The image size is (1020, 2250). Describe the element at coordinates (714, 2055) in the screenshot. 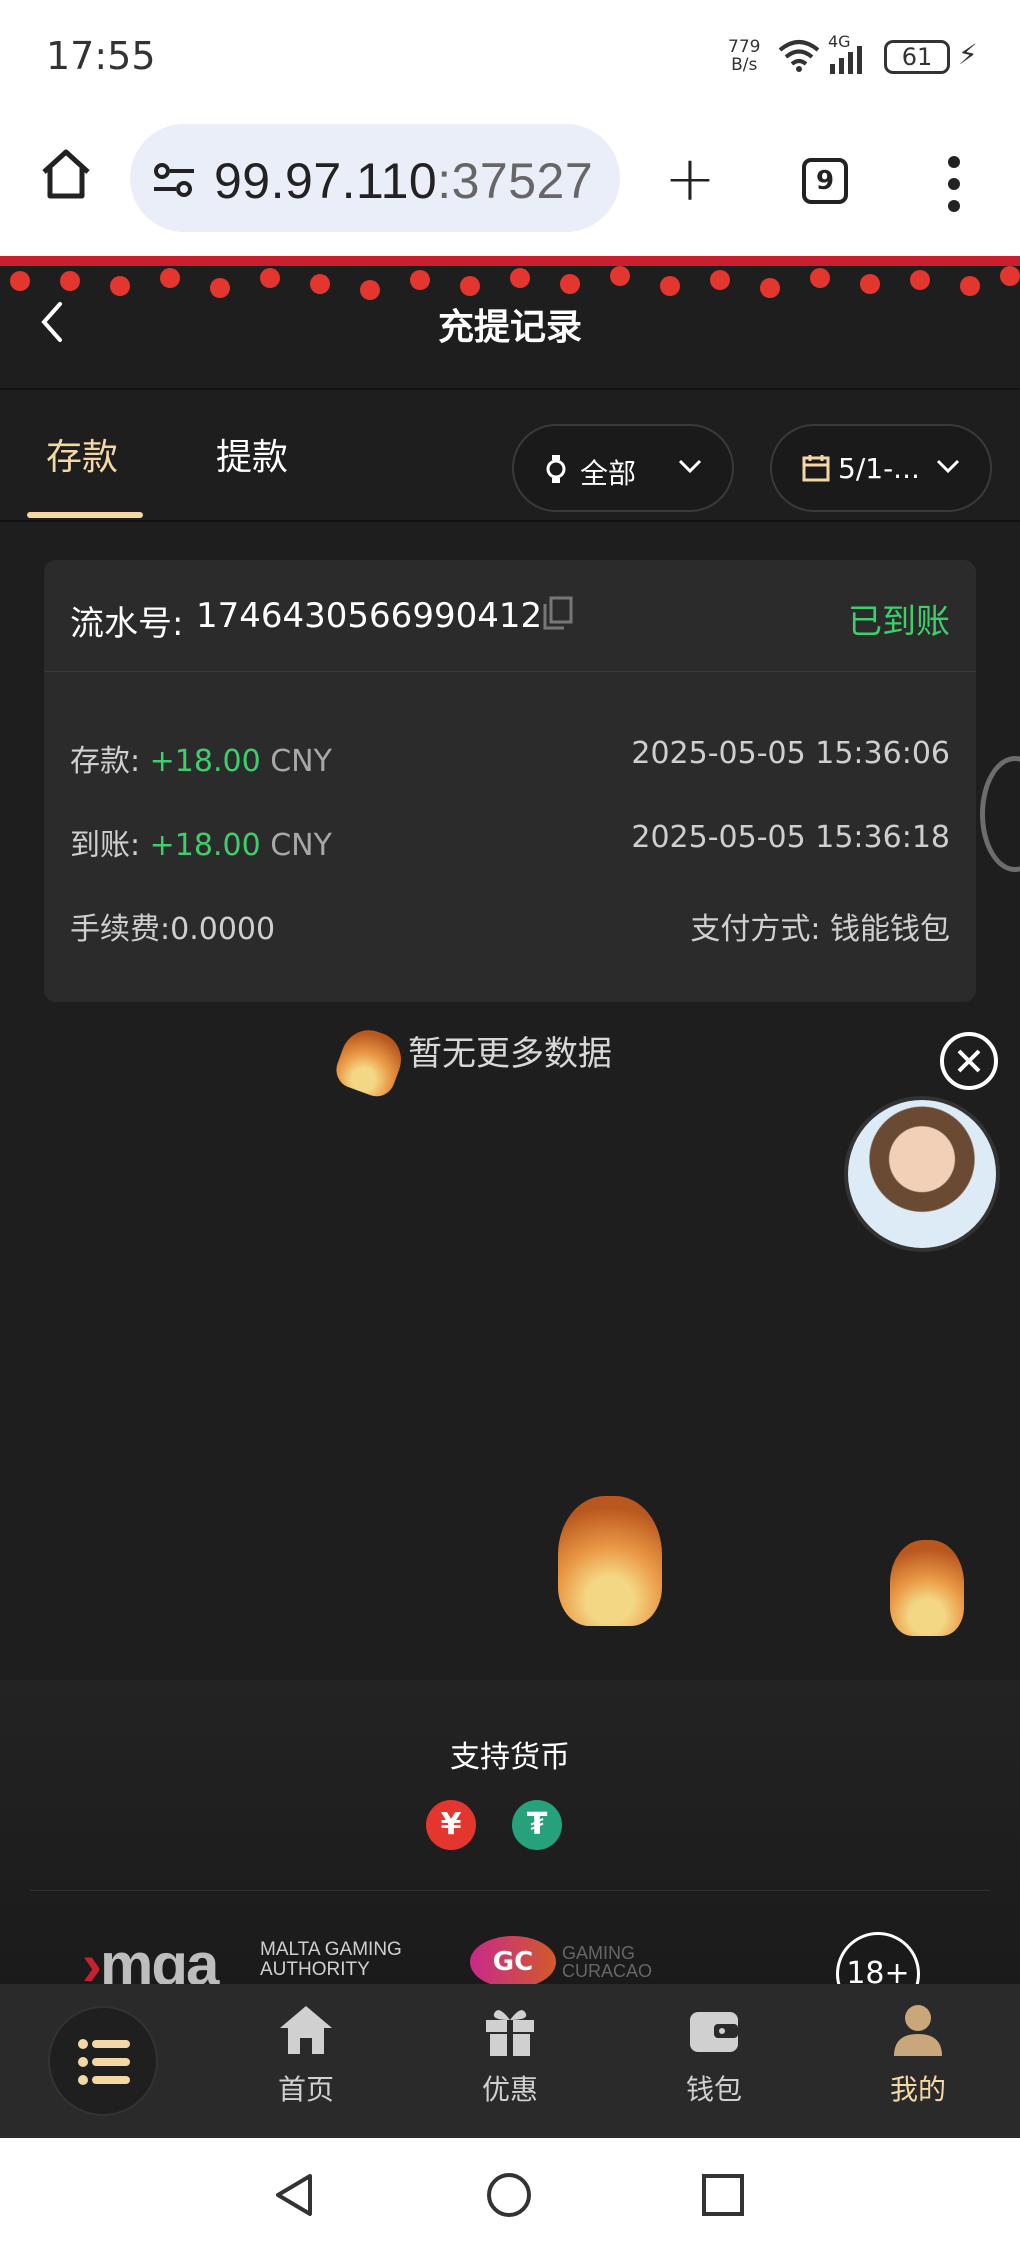

I see `nav-wallet: 钱包` at that location.